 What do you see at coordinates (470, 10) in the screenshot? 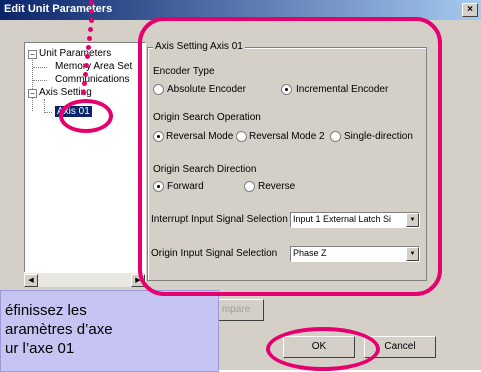
I see `close-button: ×` at bounding box center [470, 10].